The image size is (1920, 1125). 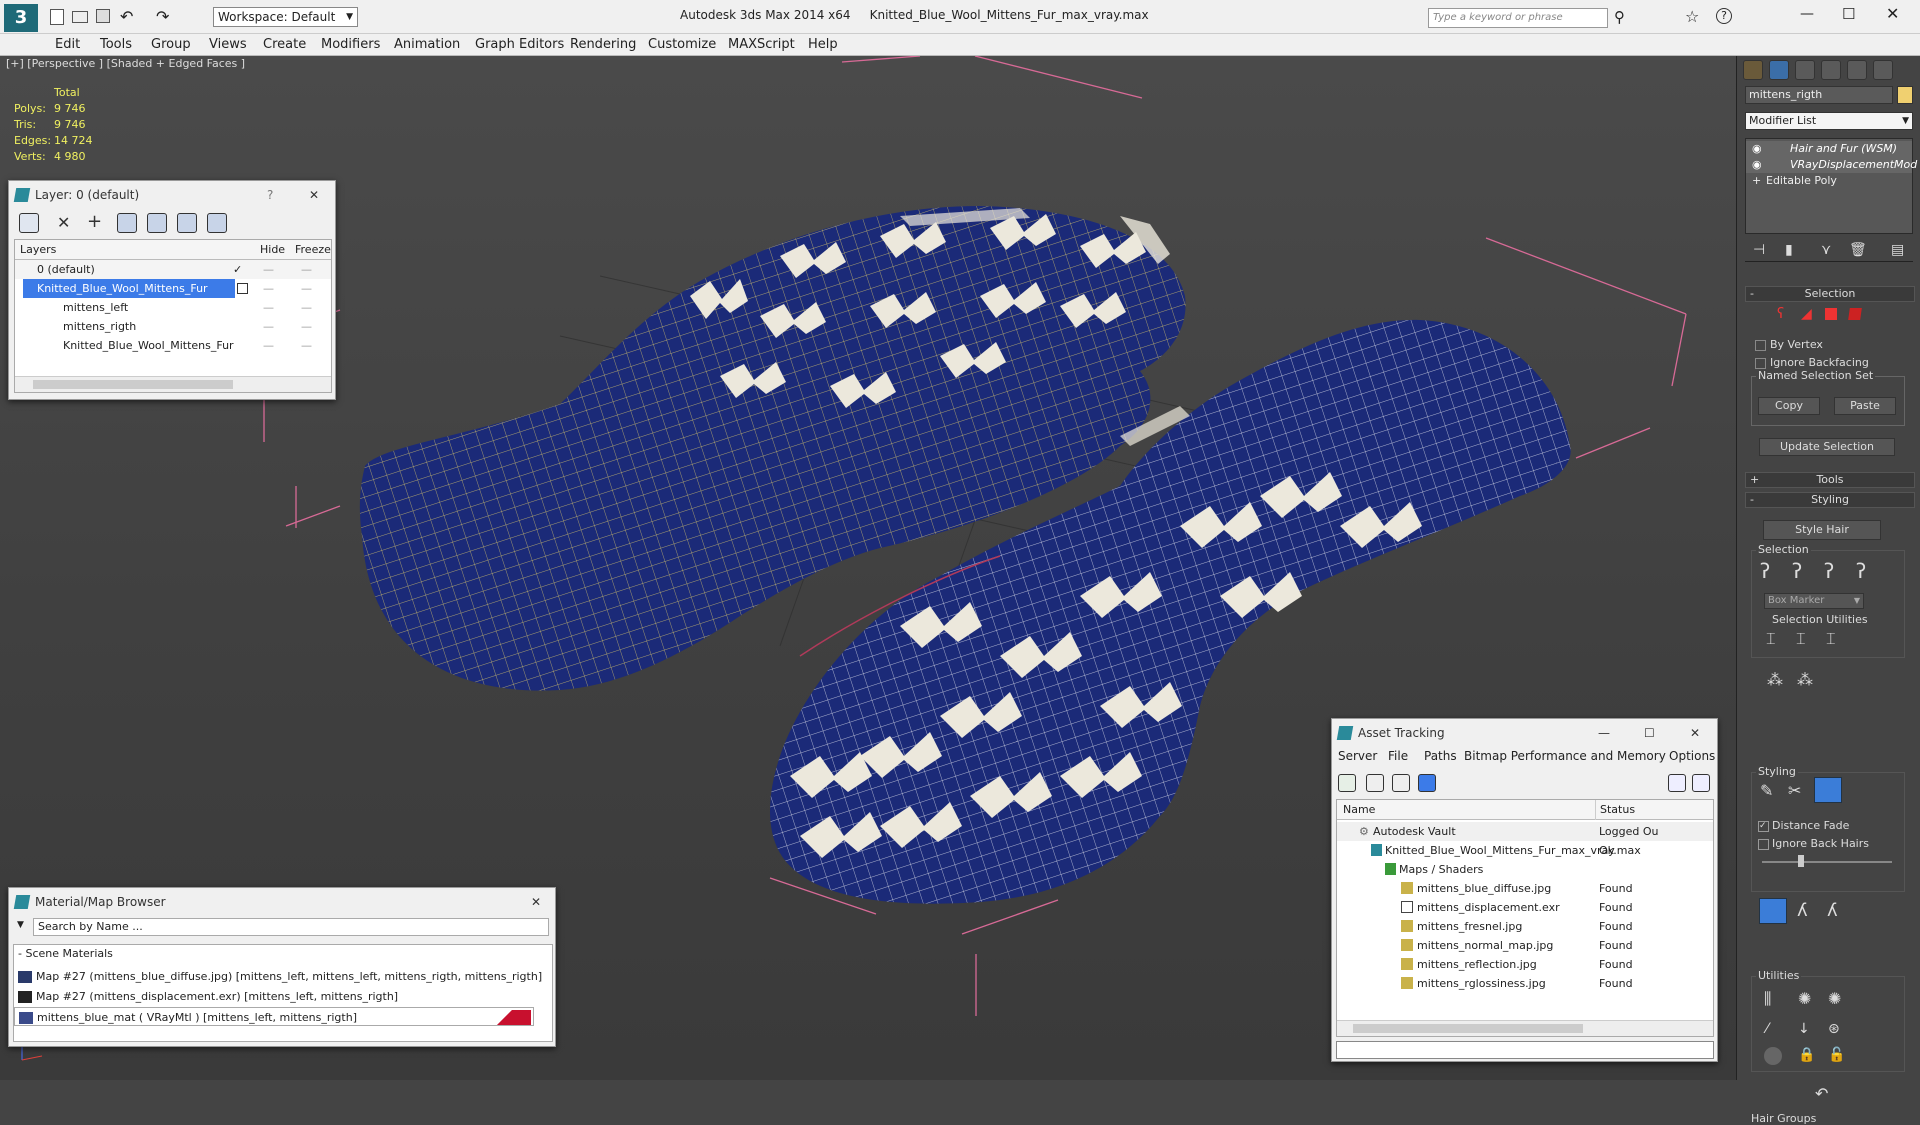 I want to click on select-hair-ends-icon: ʔ, so click(x=1797, y=571).